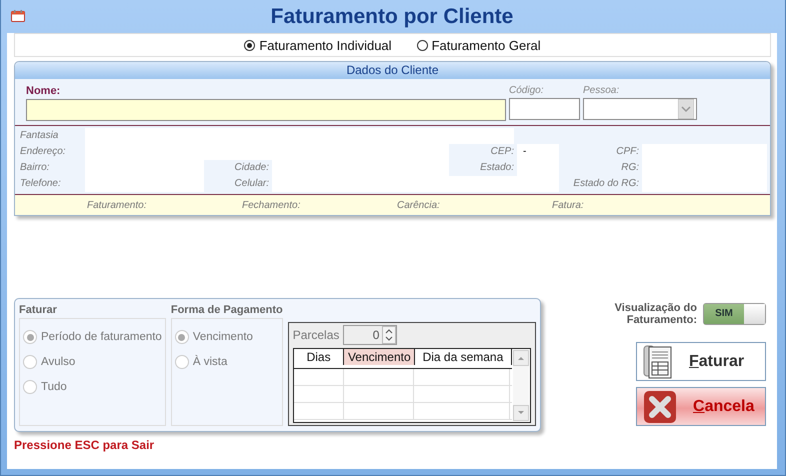  Describe the element at coordinates (43, 152) in the screenshot. I see `field-label: Endereço:` at that location.